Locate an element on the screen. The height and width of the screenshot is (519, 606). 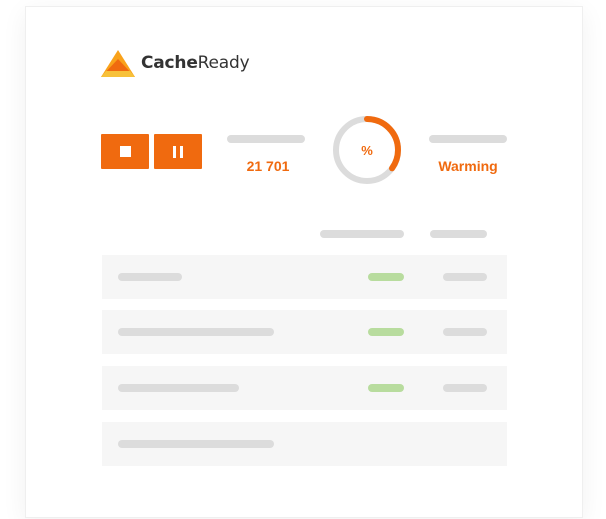
stop-icon is located at coordinates (125, 151).